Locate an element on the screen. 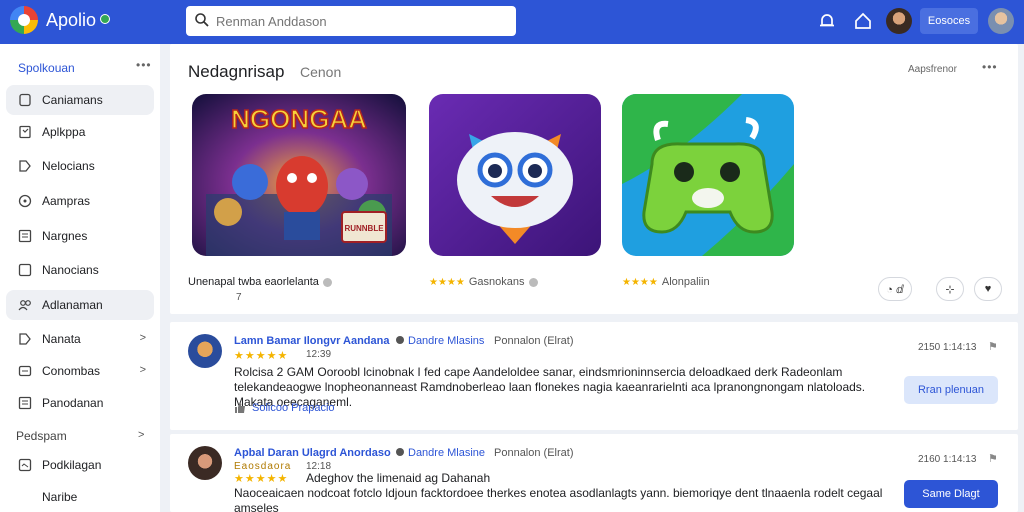 The width and height of the screenshot is (1024, 512). sidebar-section-label: Pedspam is located at coordinates (41, 436).